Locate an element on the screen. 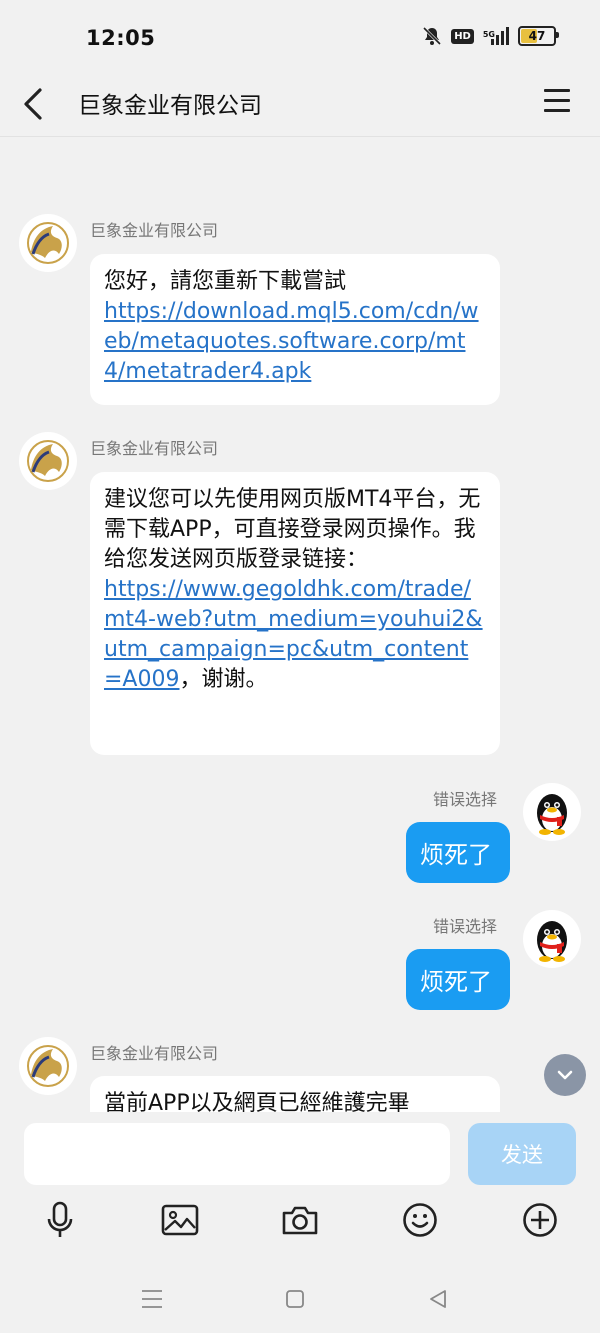 This screenshot has width=600, height=1333. plus-icon is located at coordinates (540, 1220).